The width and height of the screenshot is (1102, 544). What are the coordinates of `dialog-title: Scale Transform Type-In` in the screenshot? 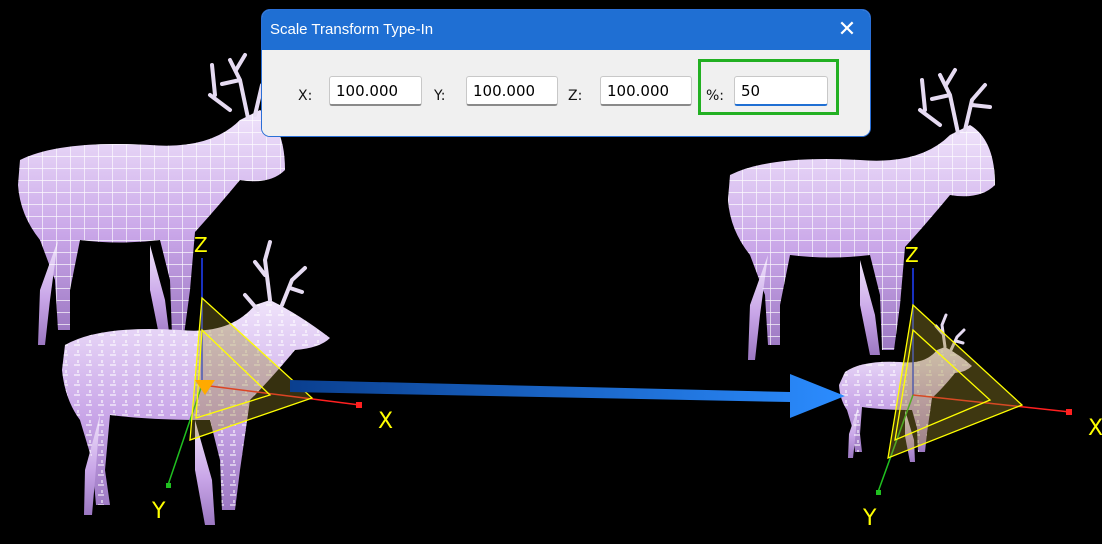 It's located at (352, 29).